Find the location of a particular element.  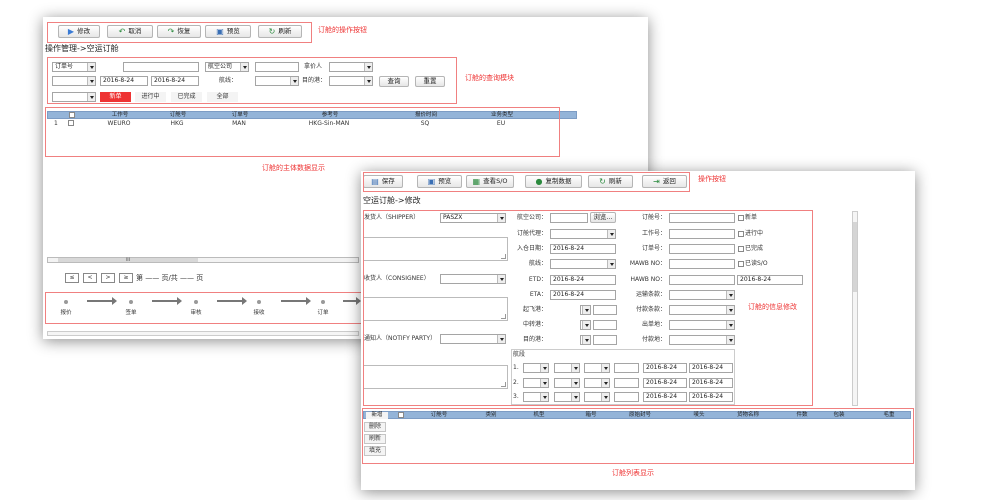

operation-buttons-box is located at coordinates (526, 182).